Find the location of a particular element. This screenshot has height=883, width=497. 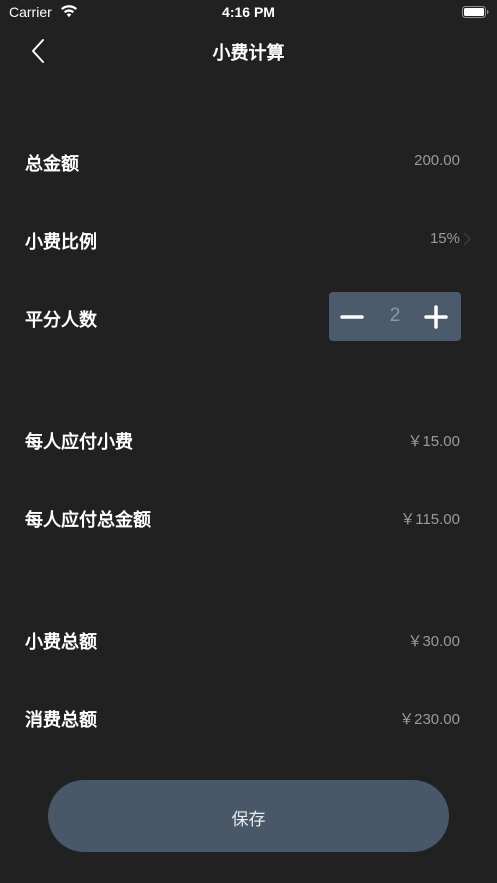

split-count-value: 2 is located at coordinates (395, 315).